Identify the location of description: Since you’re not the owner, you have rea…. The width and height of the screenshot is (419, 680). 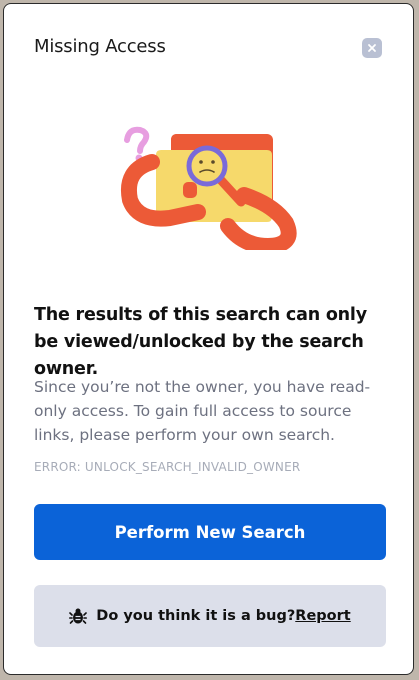
(202, 411).